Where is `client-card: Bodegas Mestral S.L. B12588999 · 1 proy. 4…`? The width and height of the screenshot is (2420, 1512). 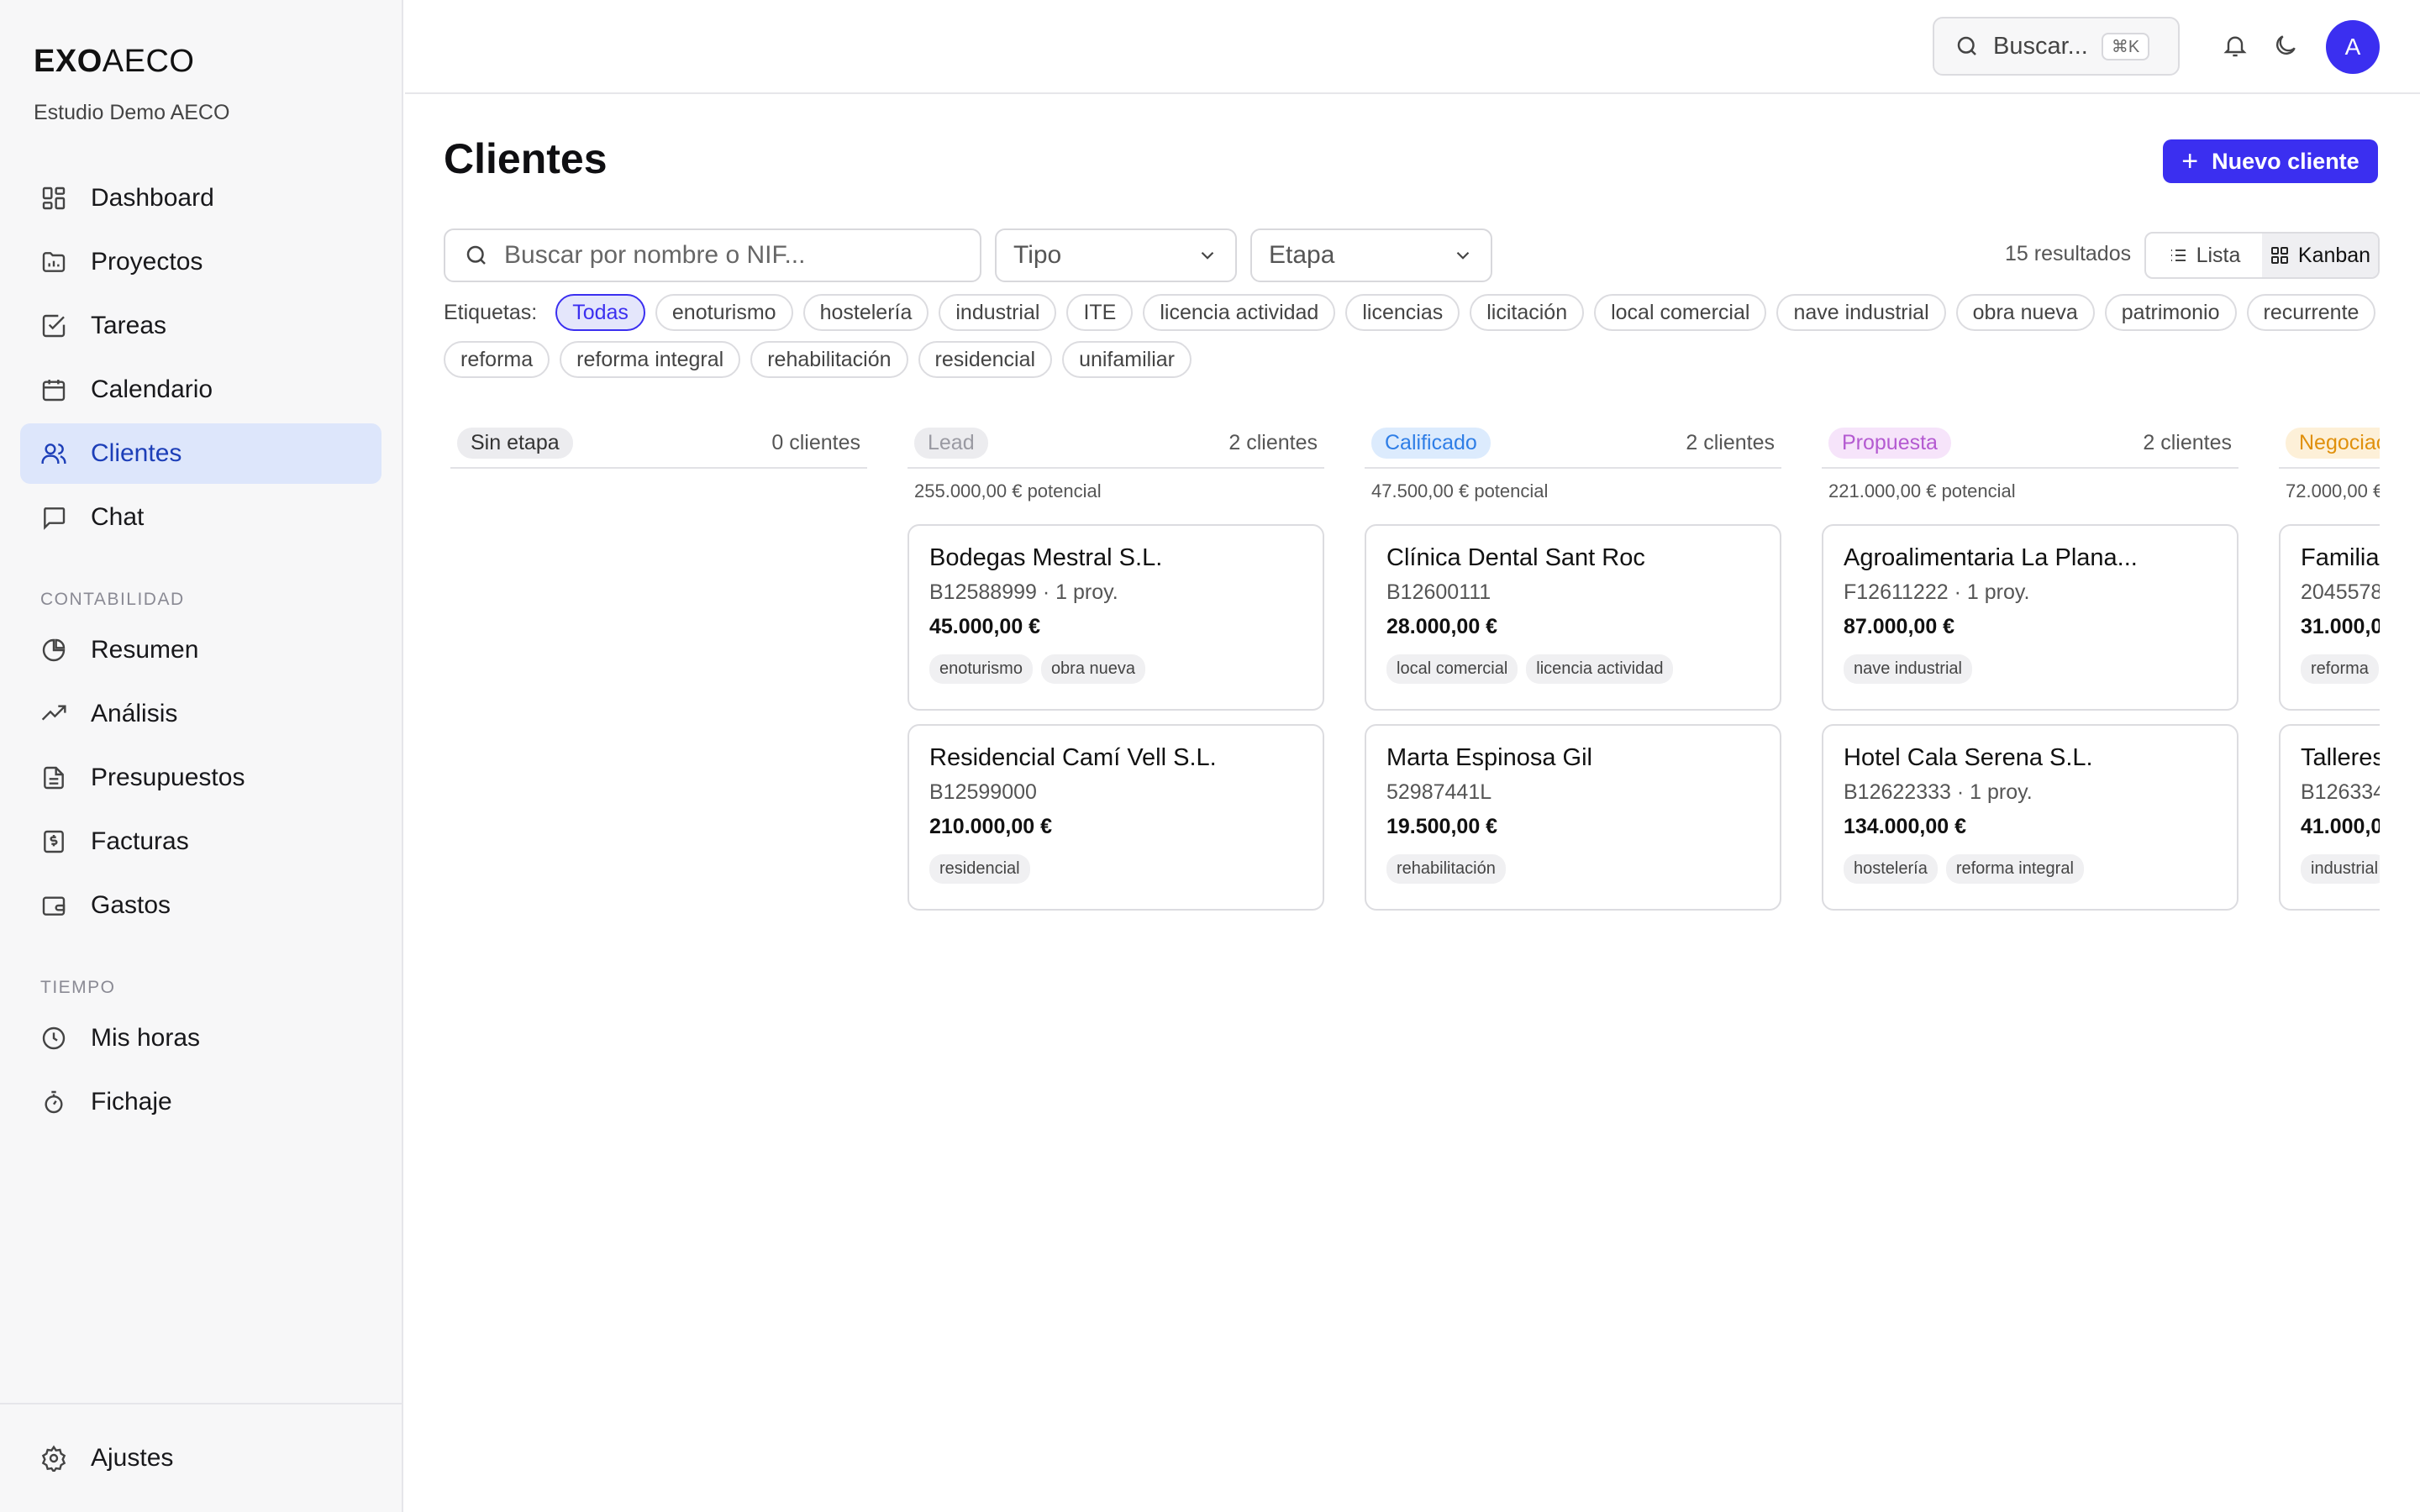 client-card: Bodegas Mestral S.L. B12588999 · 1 proy. 4… is located at coordinates (1116, 617).